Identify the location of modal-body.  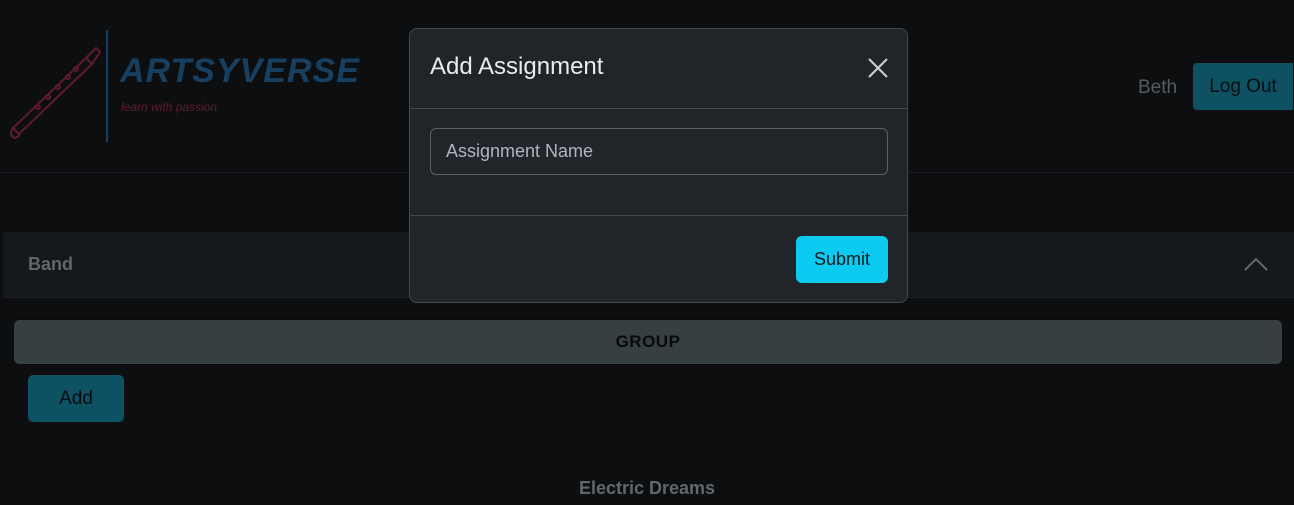
(658, 162).